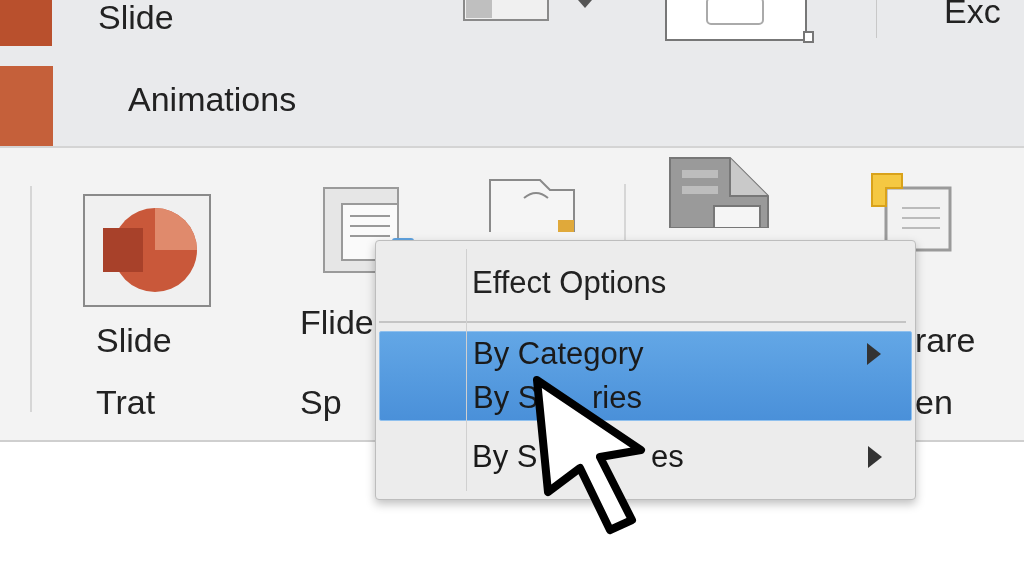 Image resolution: width=1024 pixels, height=576 pixels. I want to click on caret-icon, so click(585, 4).